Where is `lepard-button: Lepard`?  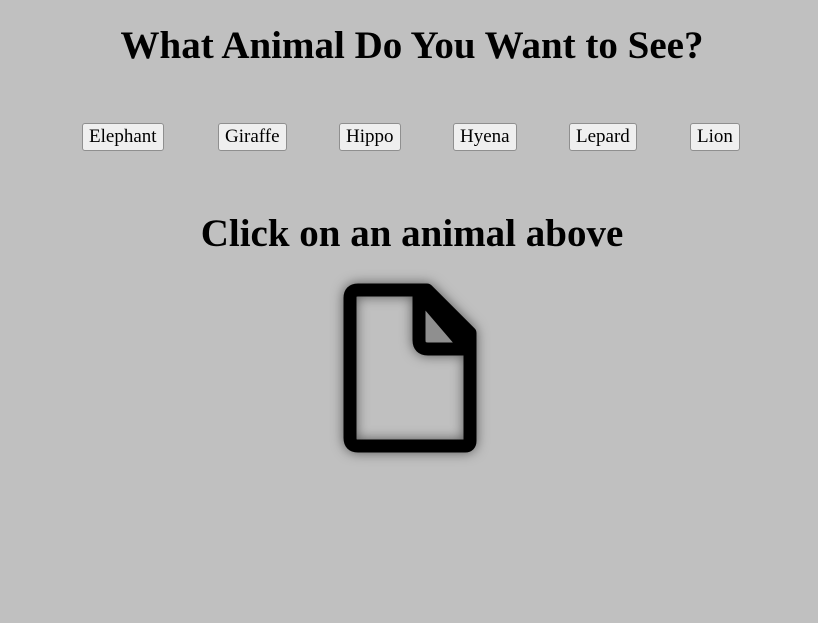 lepard-button: Lepard is located at coordinates (603, 137).